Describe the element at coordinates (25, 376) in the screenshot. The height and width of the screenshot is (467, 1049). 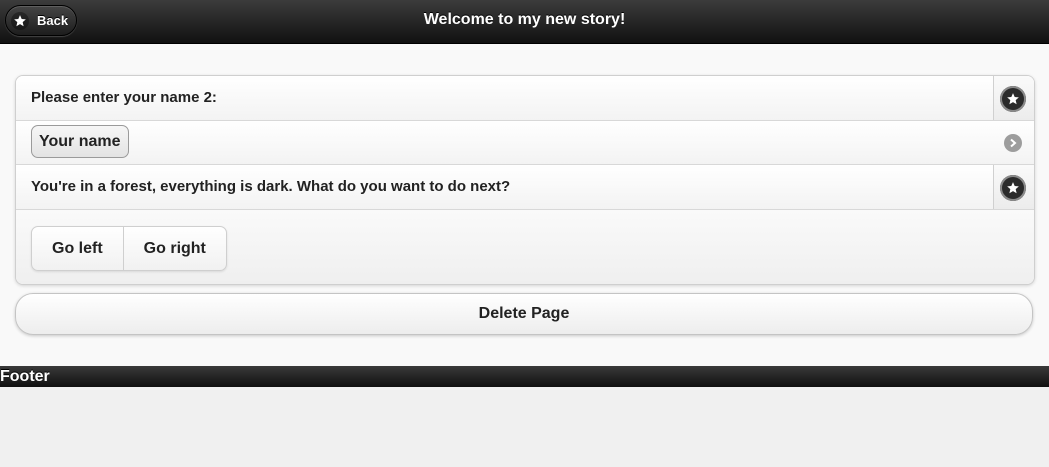
I see `footer-text: Footer` at that location.